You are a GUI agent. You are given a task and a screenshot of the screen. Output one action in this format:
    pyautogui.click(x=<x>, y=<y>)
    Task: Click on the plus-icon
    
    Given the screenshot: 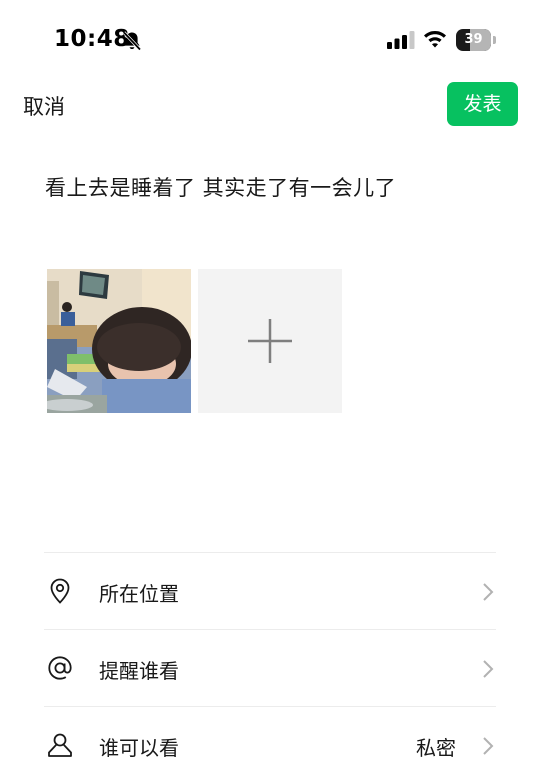 What is the action you would take?
    pyautogui.click(x=270, y=341)
    